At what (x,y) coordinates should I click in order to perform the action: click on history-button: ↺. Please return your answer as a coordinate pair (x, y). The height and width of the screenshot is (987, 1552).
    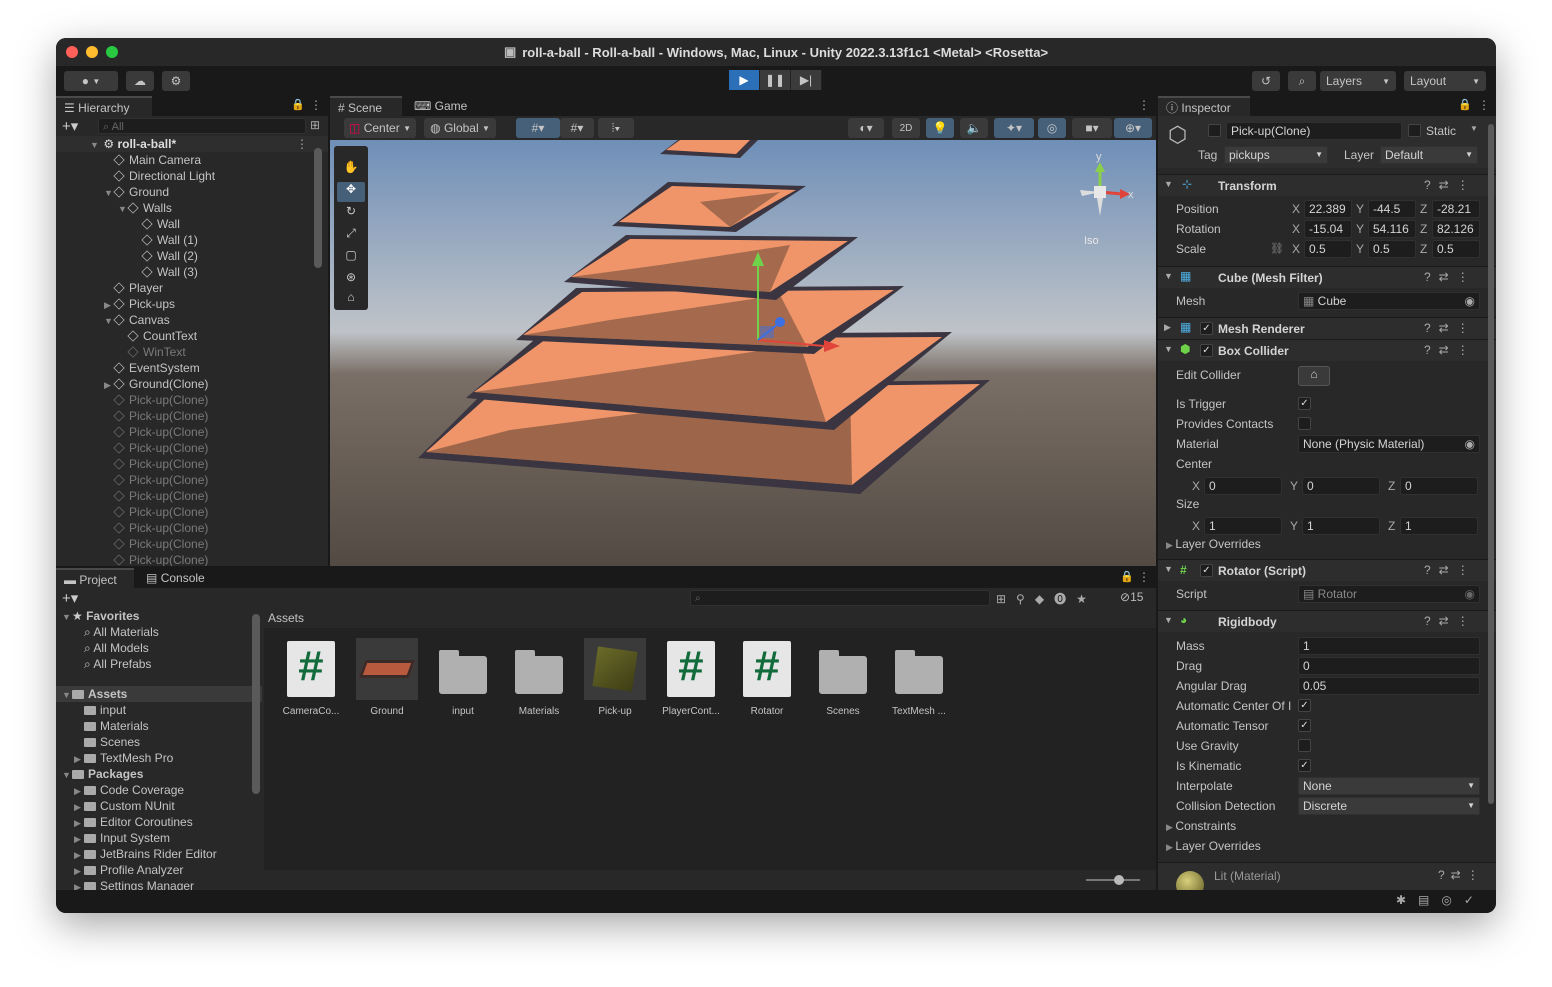
    Looking at the image, I should click on (1266, 81).